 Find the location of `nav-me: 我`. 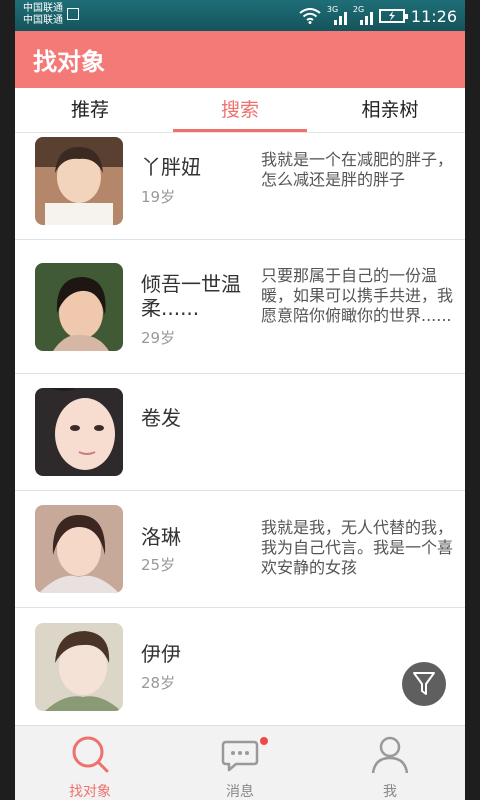

nav-me: 我 is located at coordinates (390, 763).